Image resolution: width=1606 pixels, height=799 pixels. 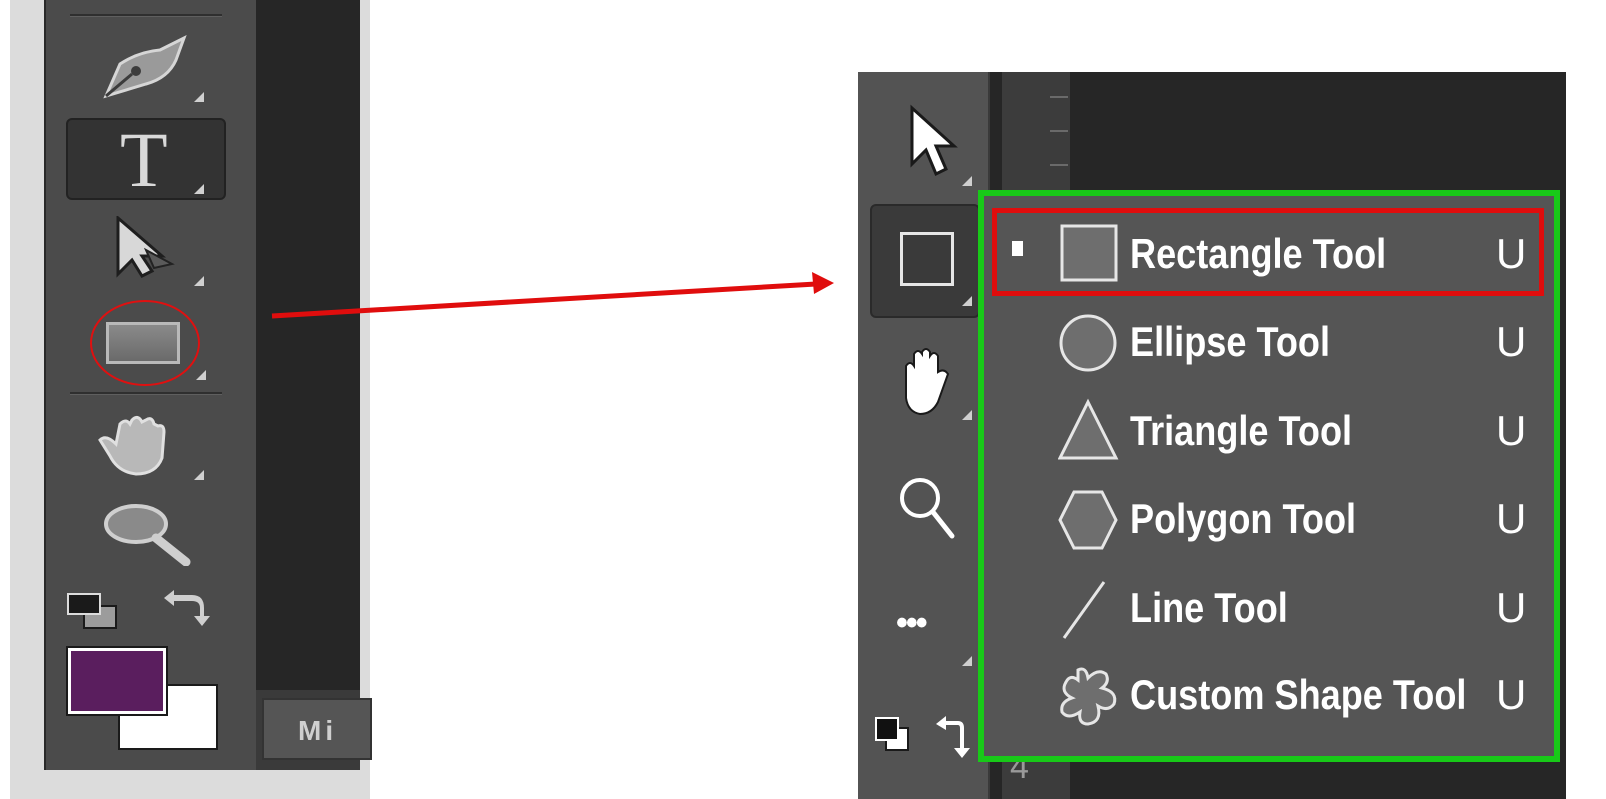 I want to click on menu-item-label: Rectangle Tool, so click(x=1258, y=253).